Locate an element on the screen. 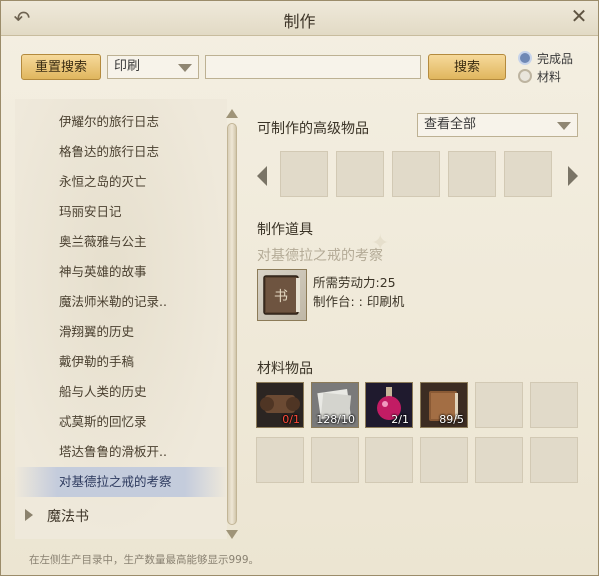  crafted-item-name: 对基德拉之戒的考察 is located at coordinates (320, 256).